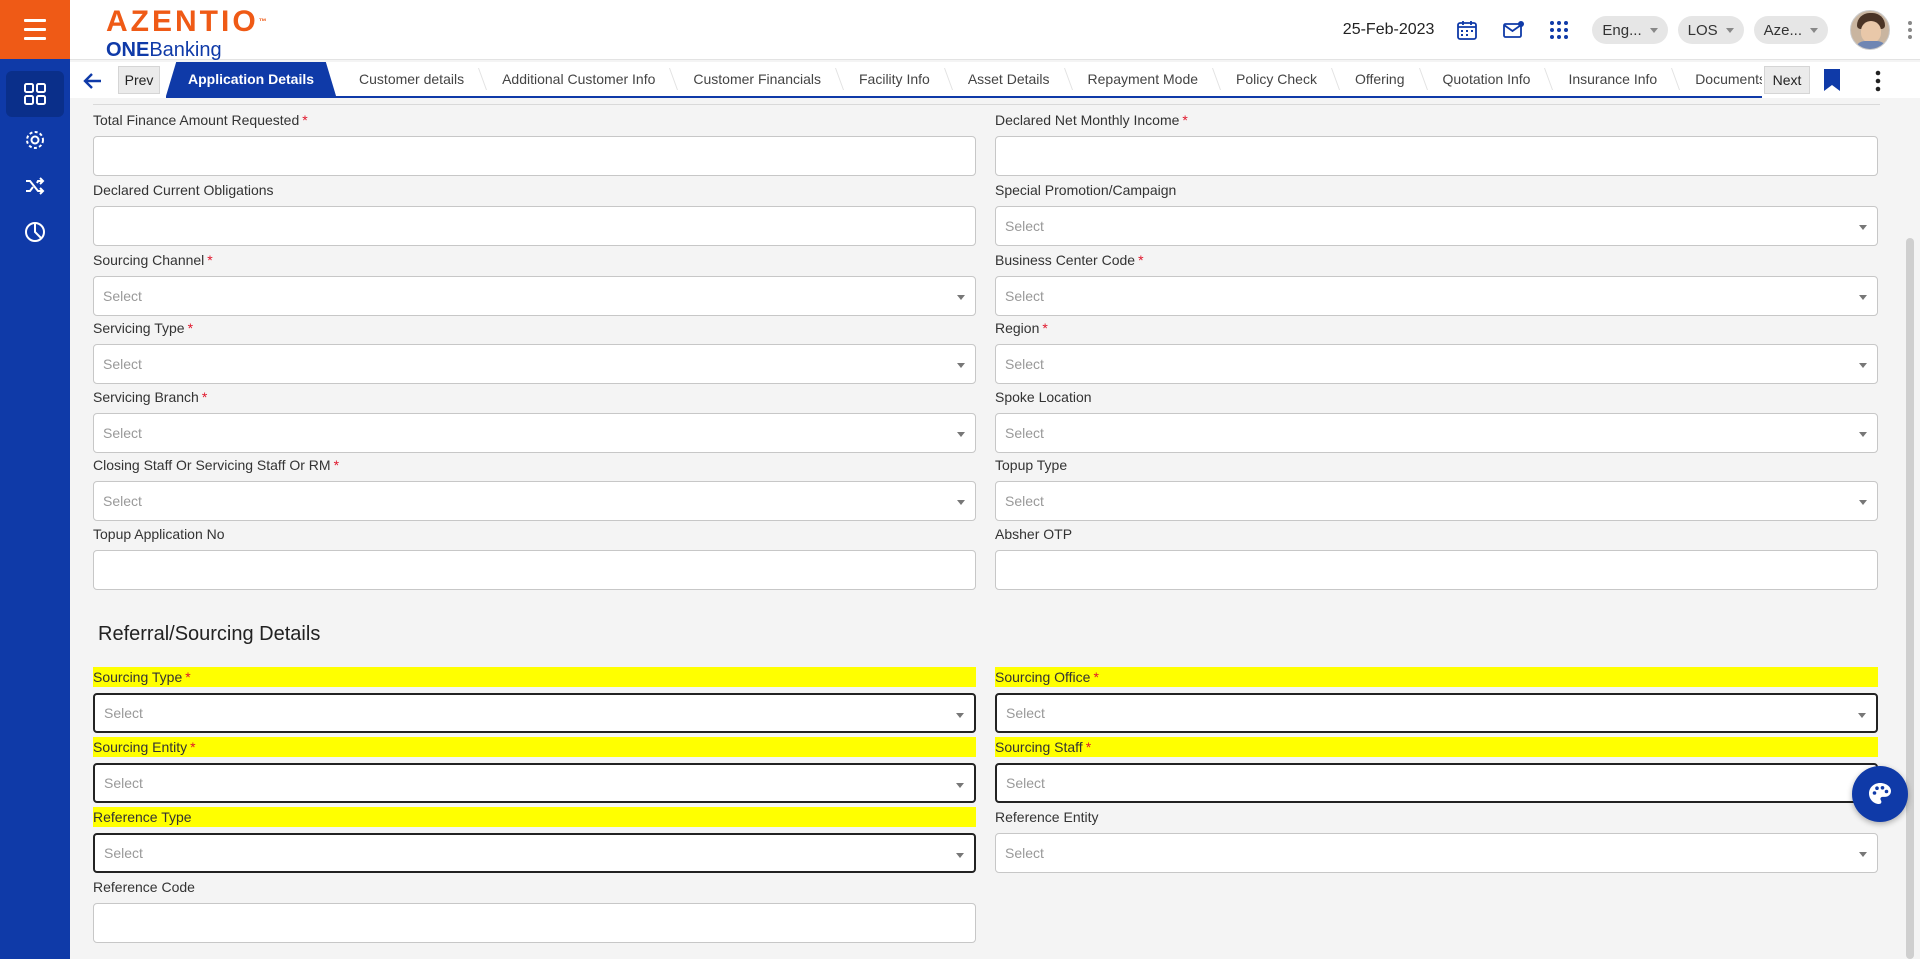 This screenshot has width=1920, height=959. I want to click on servicing-branch-select: Select, so click(534, 433).